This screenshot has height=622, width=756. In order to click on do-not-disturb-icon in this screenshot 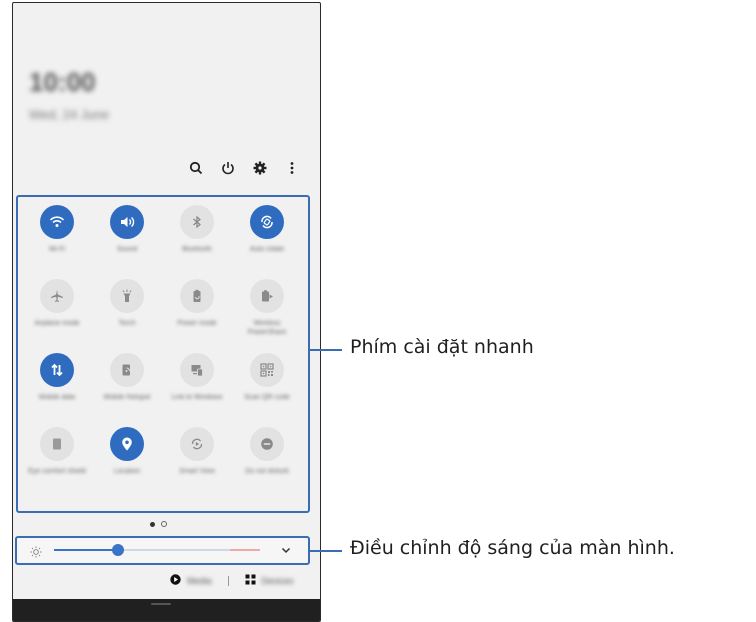, I will do `click(267, 444)`.